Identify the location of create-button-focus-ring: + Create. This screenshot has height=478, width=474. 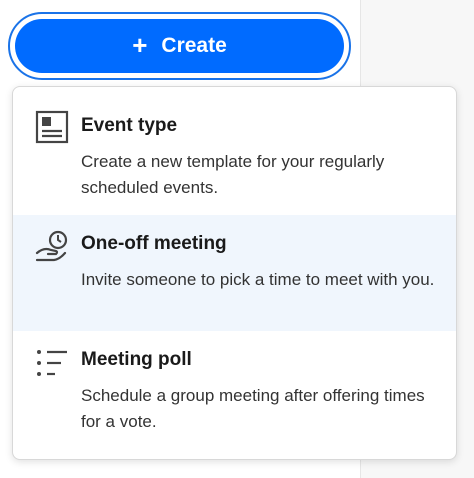
(179, 46).